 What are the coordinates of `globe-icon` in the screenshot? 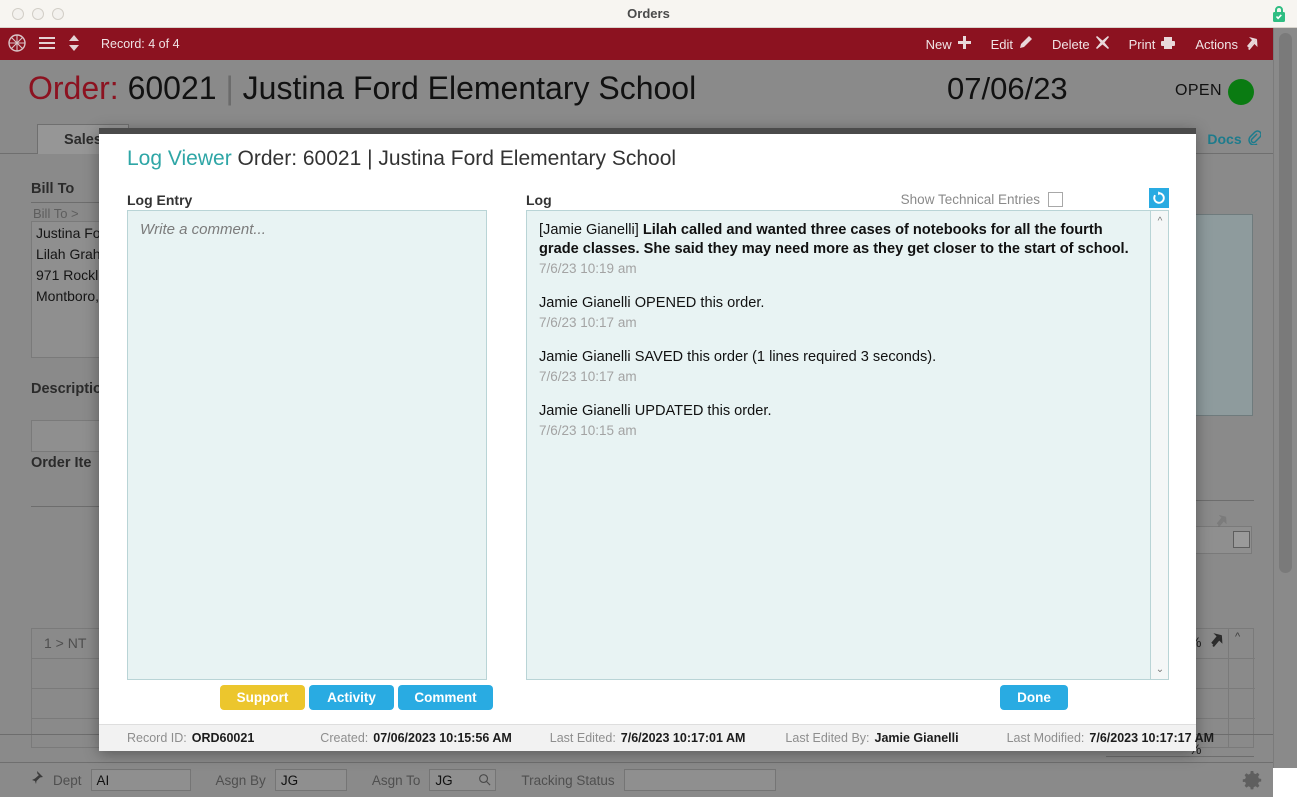 It's located at (17, 44).